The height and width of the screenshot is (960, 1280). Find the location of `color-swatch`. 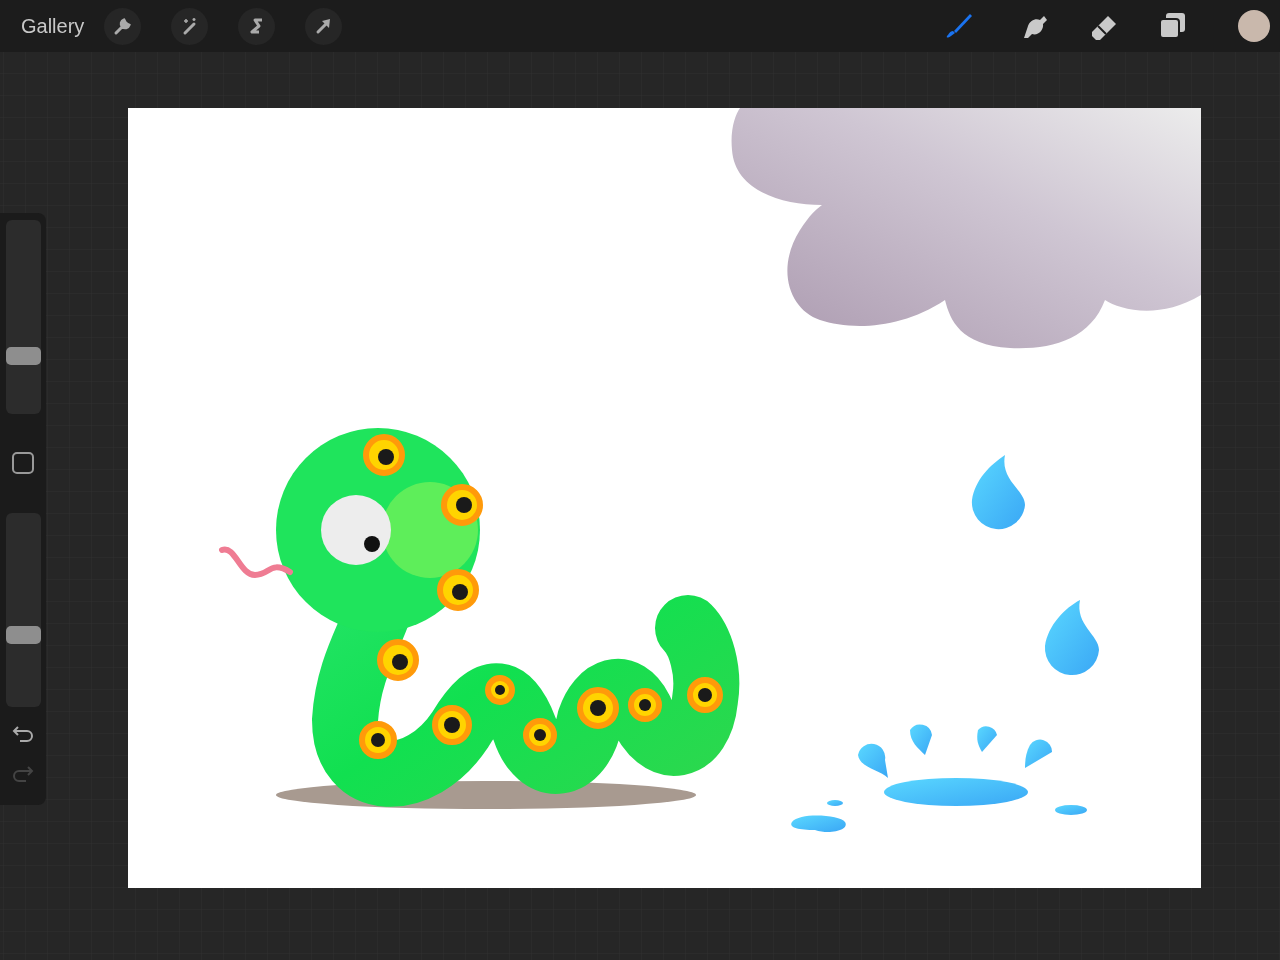

color-swatch is located at coordinates (1254, 26).